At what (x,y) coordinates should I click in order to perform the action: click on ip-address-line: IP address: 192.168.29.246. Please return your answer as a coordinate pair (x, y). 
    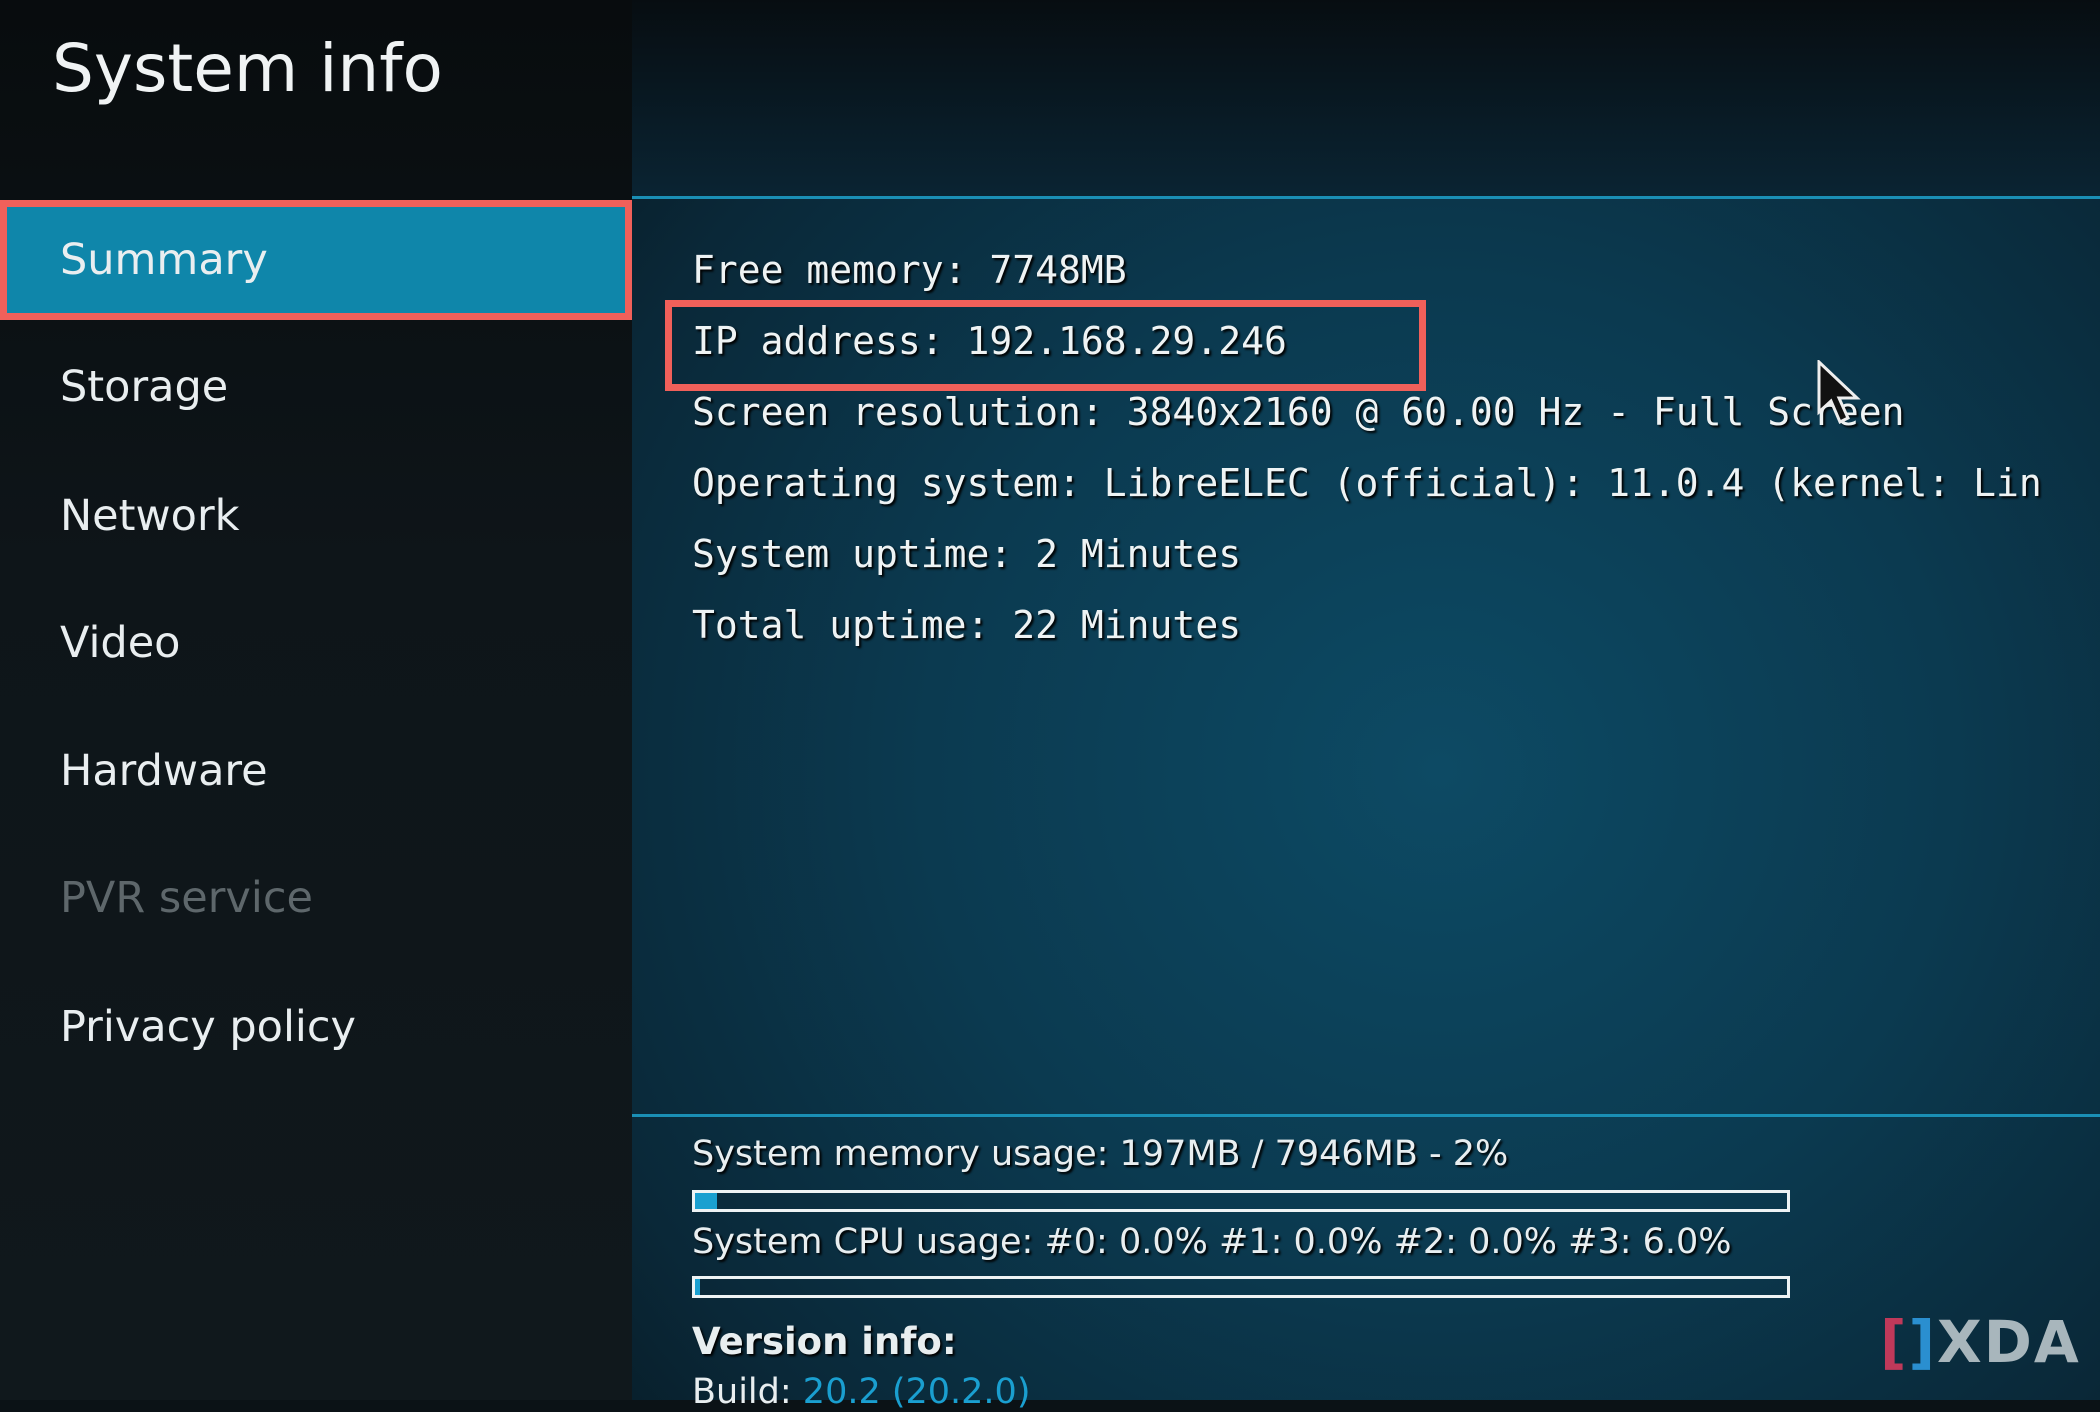
    Looking at the image, I should click on (989, 341).